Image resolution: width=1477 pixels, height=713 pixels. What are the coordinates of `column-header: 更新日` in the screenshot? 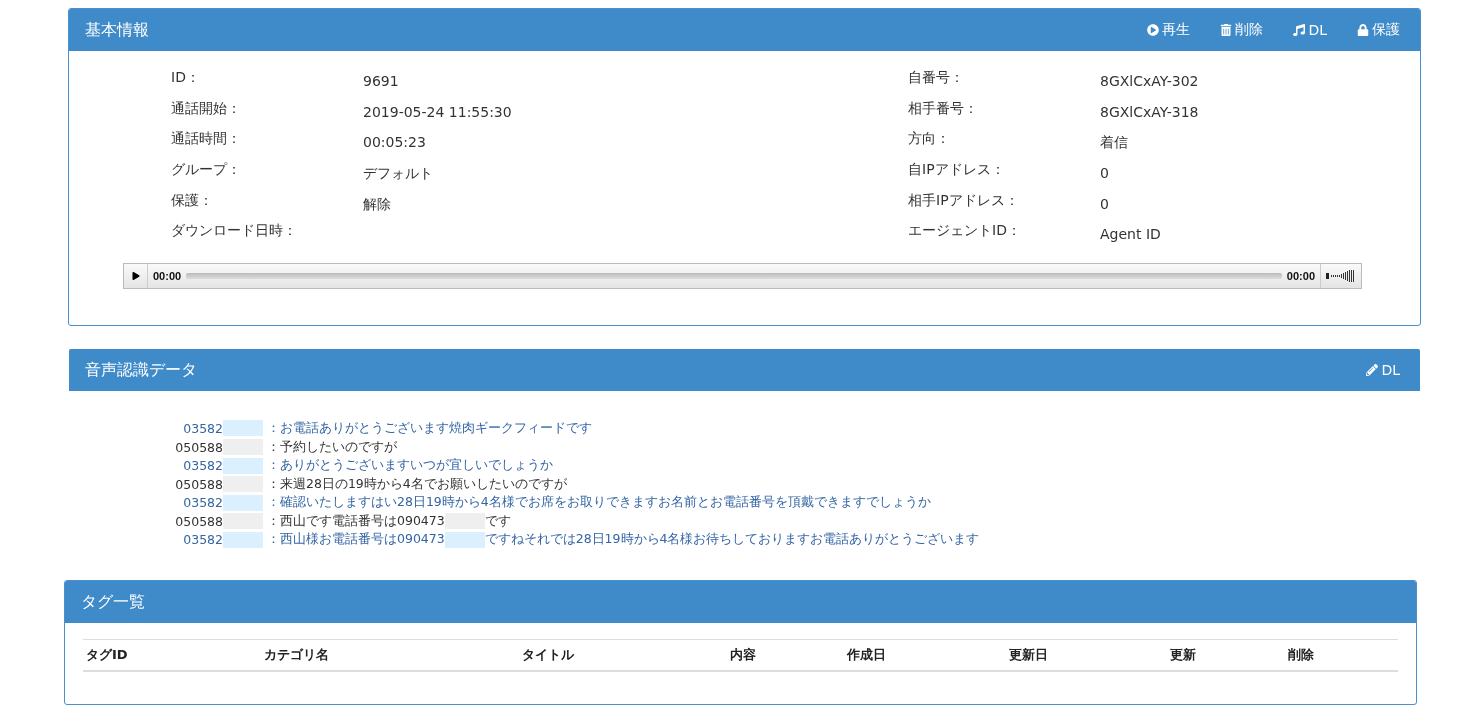 It's located at (1029, 655).